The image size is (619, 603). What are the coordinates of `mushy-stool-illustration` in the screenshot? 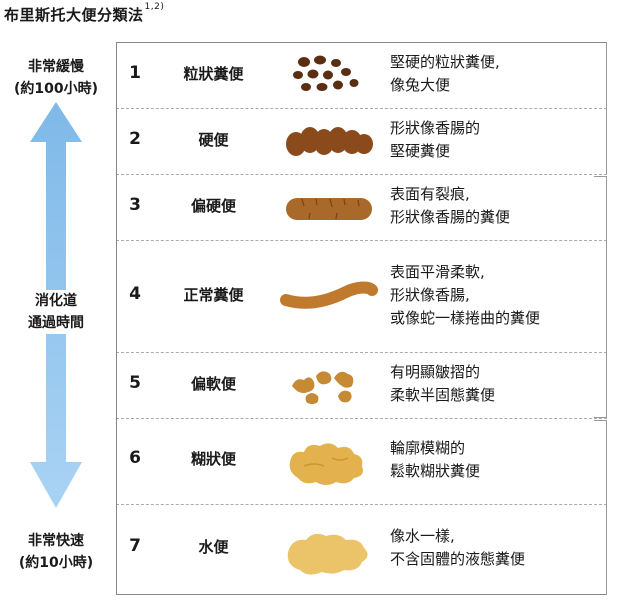 It's located at (326, 464).